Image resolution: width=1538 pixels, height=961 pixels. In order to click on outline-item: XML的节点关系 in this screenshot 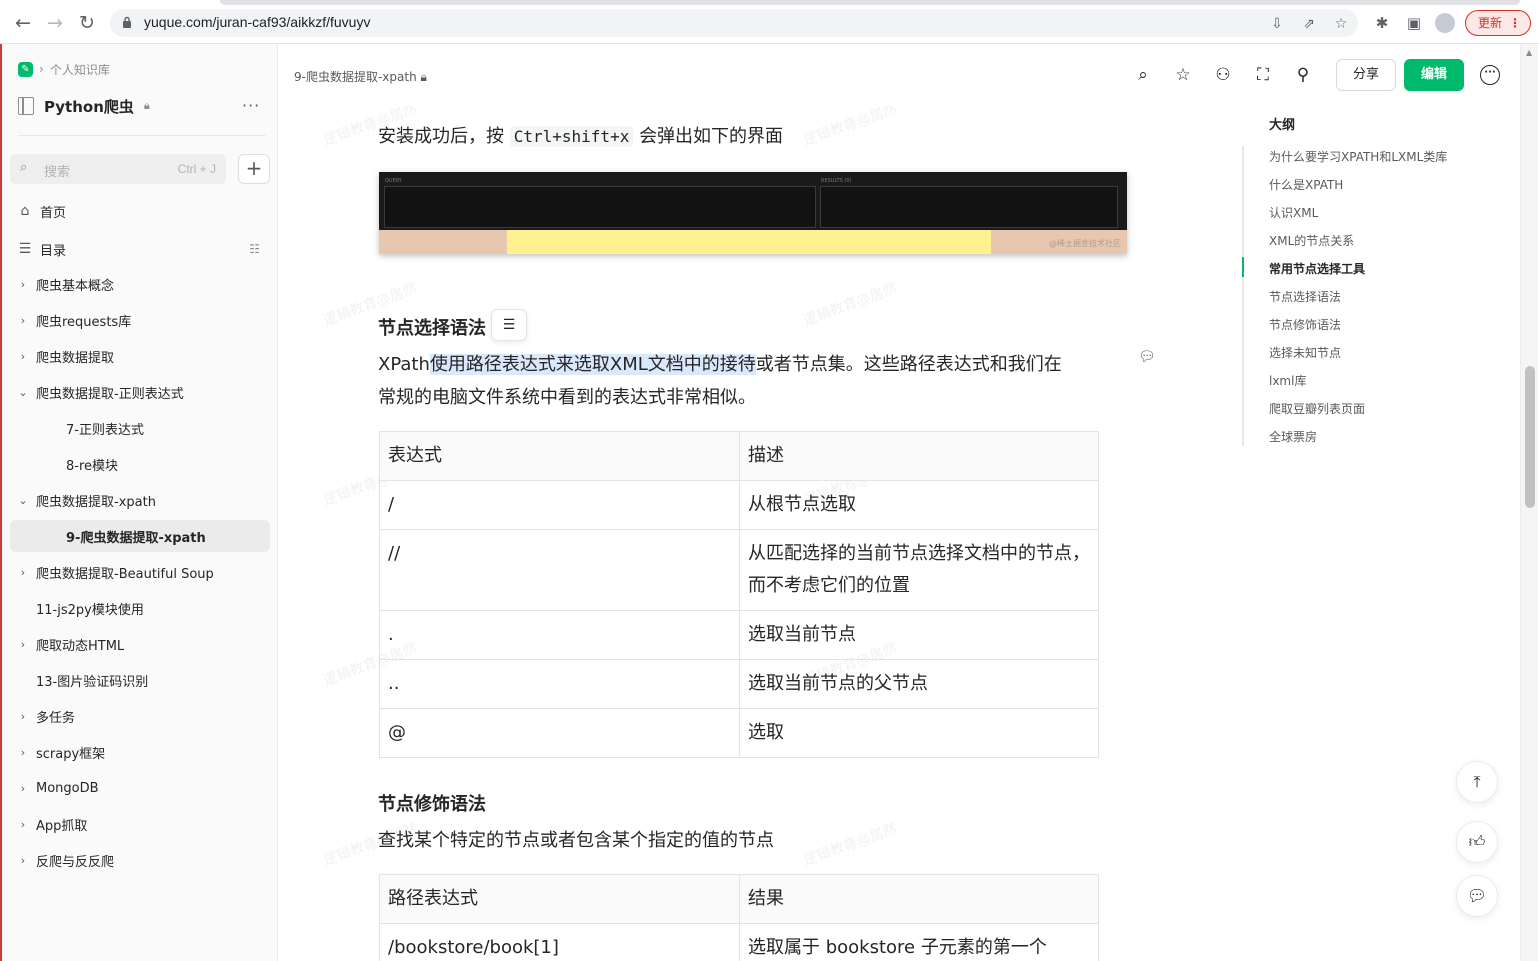, I will do `click(1311, 240)`.